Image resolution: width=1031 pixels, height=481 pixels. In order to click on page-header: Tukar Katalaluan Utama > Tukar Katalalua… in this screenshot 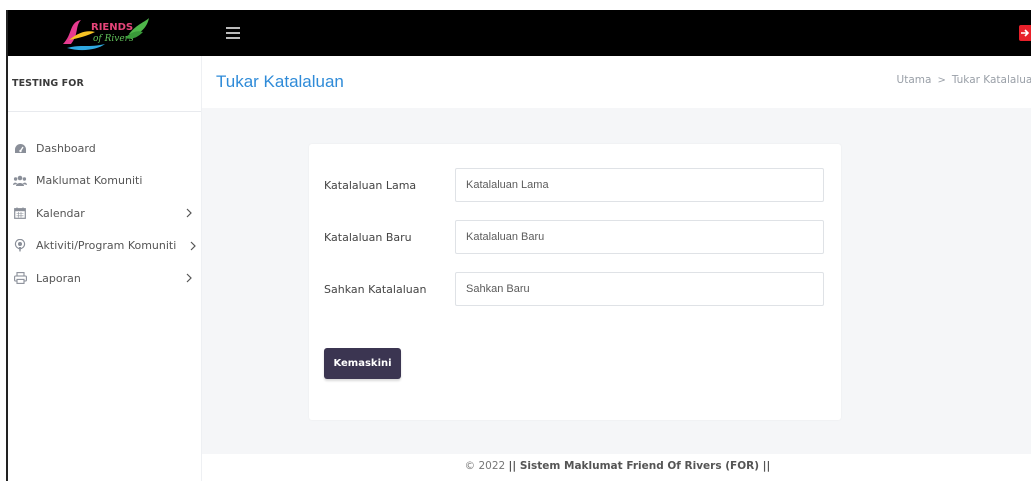, I will do `click(616, 82)`.